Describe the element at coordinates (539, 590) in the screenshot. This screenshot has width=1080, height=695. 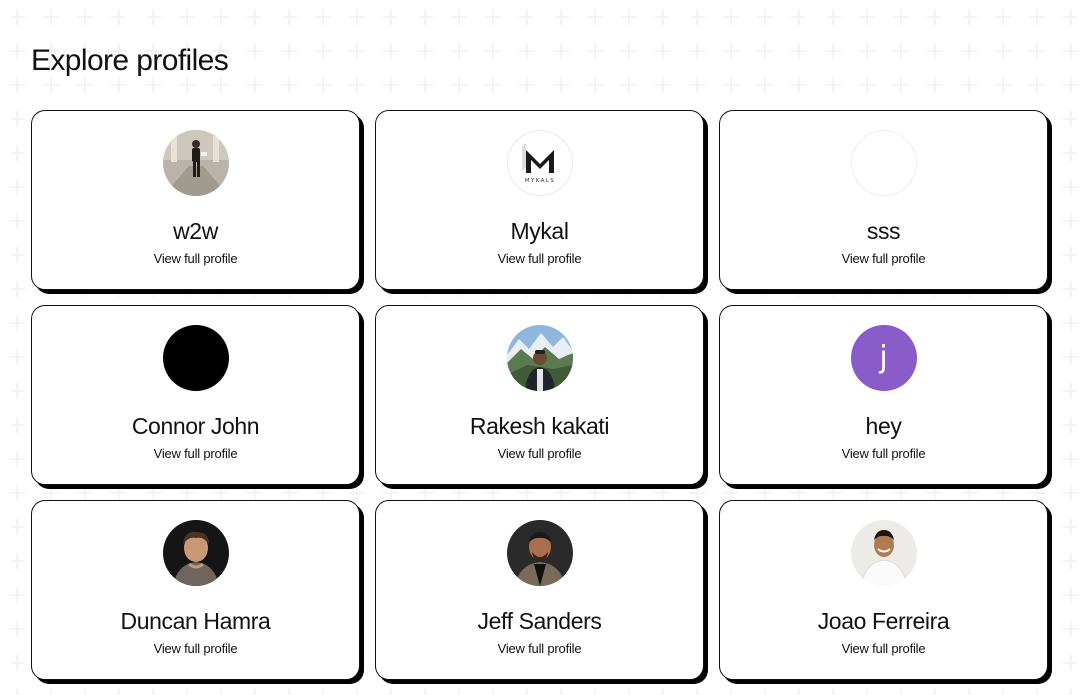
I see `profile-card: Jeff Sanders View full profile` at that location.